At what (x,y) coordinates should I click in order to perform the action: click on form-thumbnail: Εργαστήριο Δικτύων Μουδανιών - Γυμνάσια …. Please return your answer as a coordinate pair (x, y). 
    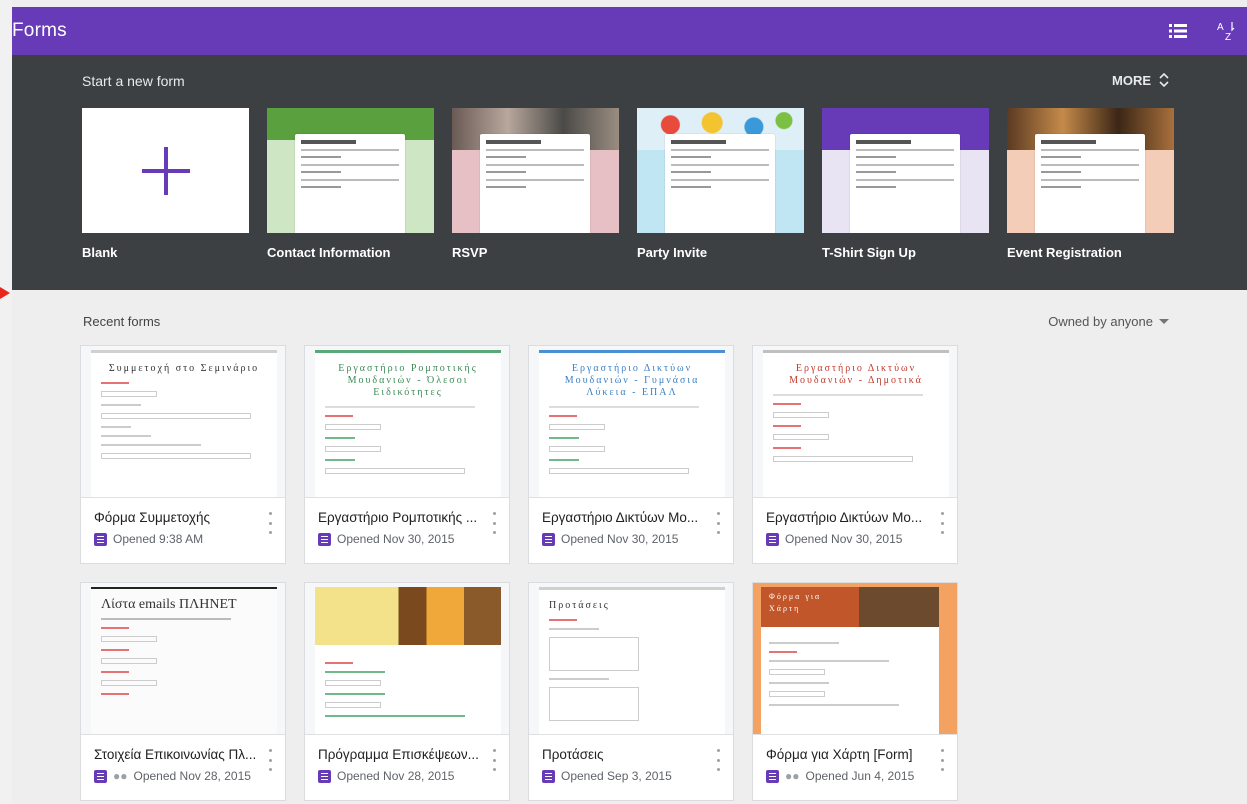
    Looking at the image, I should click on (631, 422).